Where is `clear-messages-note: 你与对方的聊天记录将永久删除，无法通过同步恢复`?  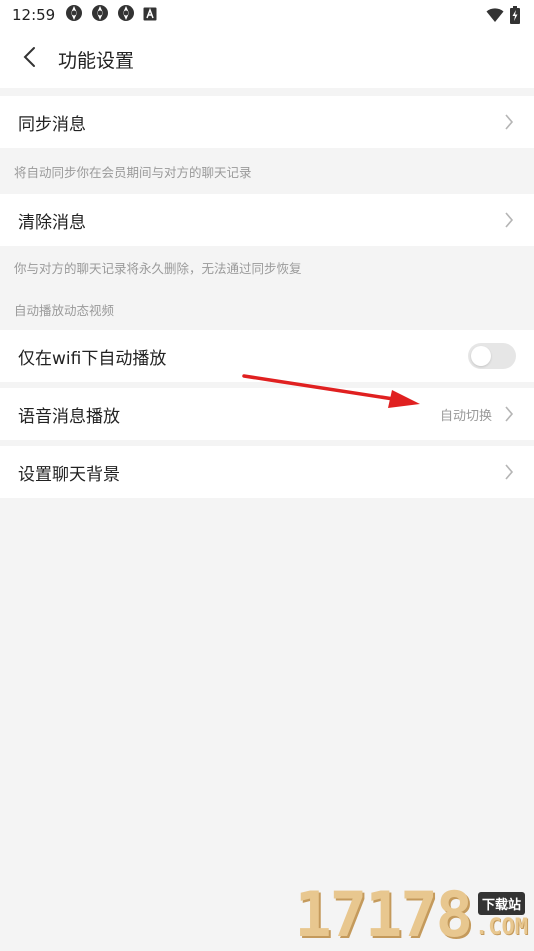 clear-messages-note: 你与对方的聊天记录将永久删除，无法通过同步恢复 is located at coordinates (158, 268).